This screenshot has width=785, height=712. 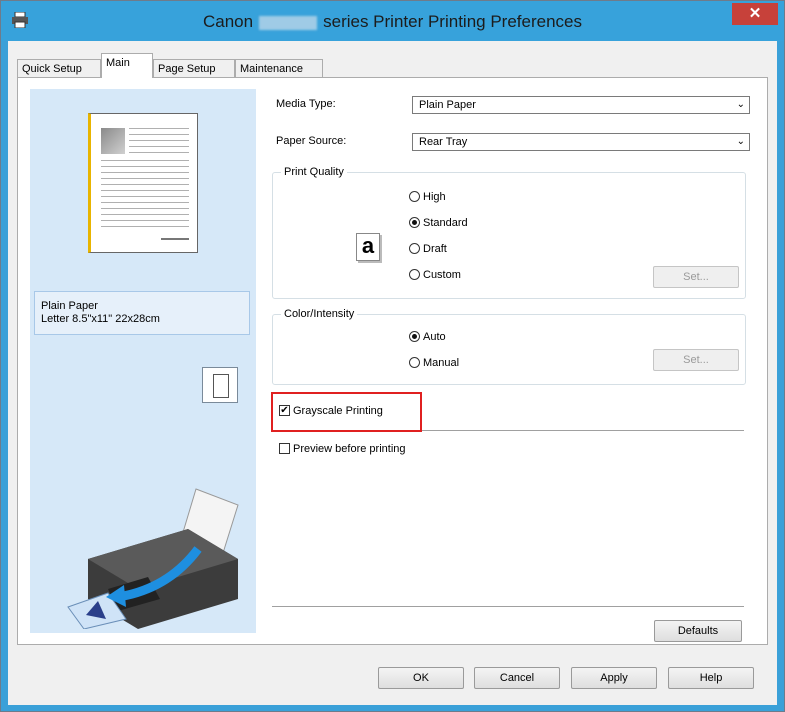 I want to click on grayscale-printing-checkbox: ✔ Grayscale Printing, so click(x=331, y=410).